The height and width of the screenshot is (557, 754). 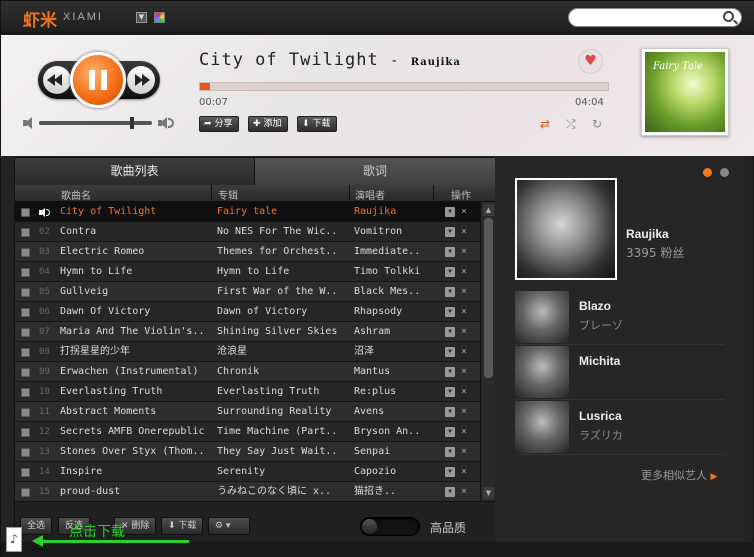 I want to click on volume-max-icon, so click(x=166, y=123).